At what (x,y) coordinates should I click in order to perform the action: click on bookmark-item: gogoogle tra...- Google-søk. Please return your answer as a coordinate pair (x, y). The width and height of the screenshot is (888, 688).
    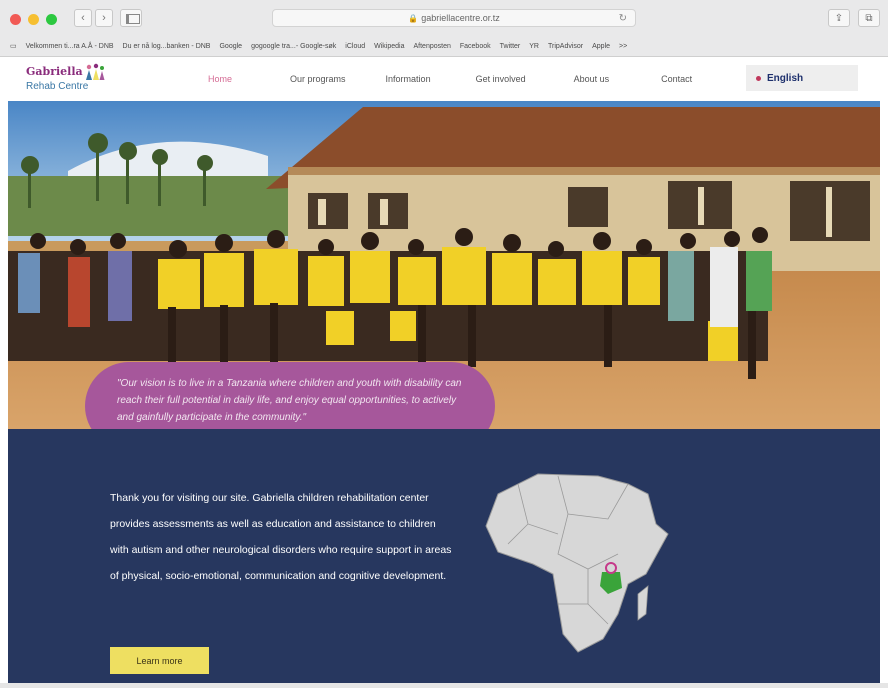
    Looking at the image, I should click on (293, 46).